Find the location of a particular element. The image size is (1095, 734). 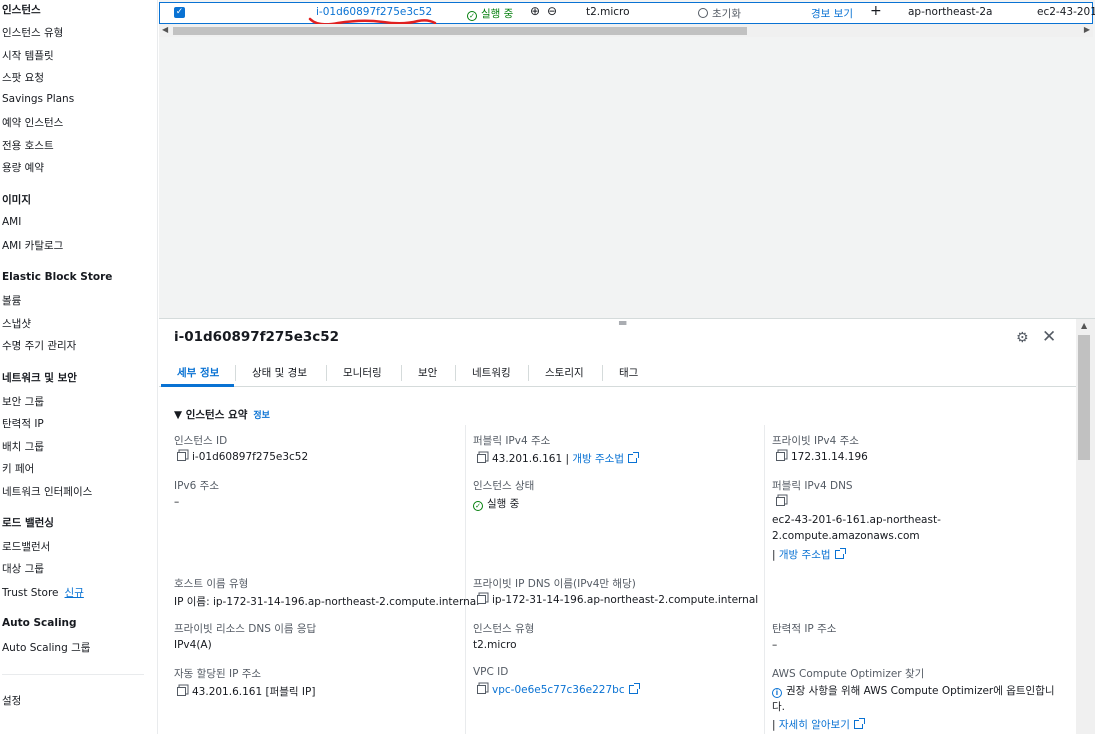

optimizer-line1: i 권장 사항을 위해 AWS Compute Optimizer에 옵트인합니 is located at coordinates (913, 690).